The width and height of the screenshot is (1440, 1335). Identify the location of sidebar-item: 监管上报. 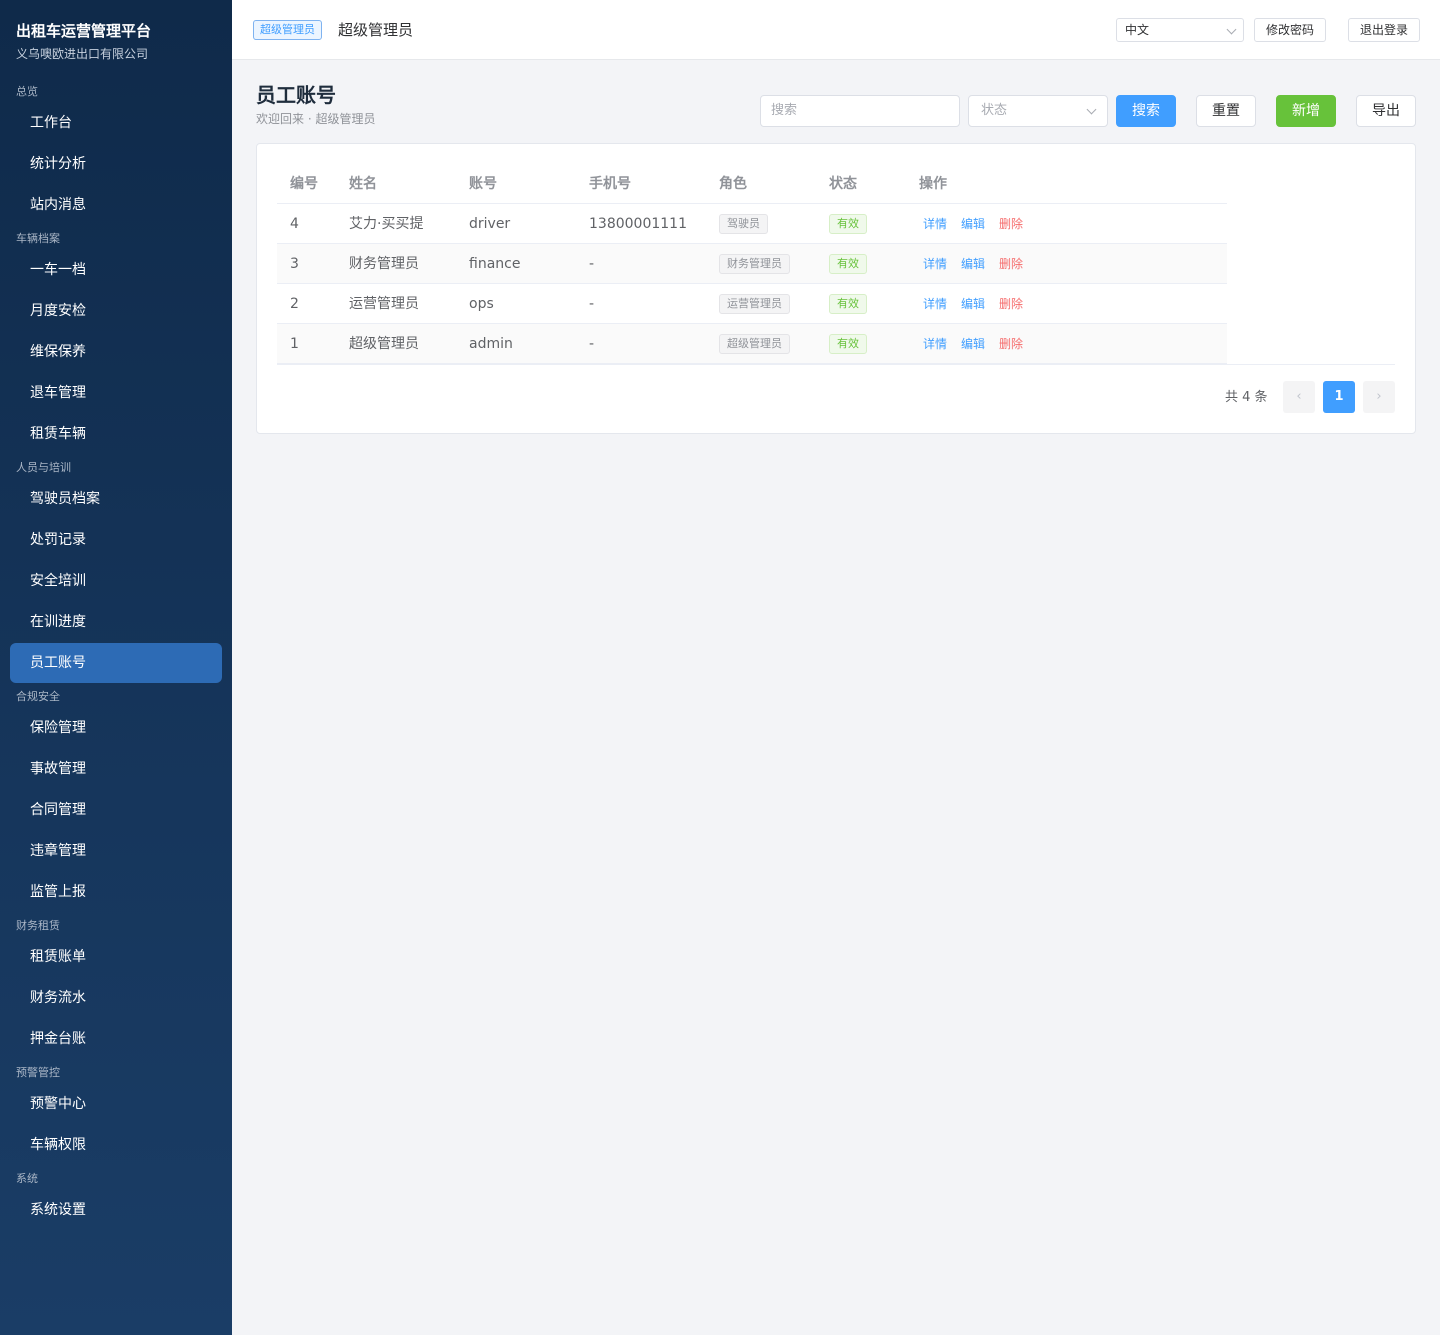
(116, 892).